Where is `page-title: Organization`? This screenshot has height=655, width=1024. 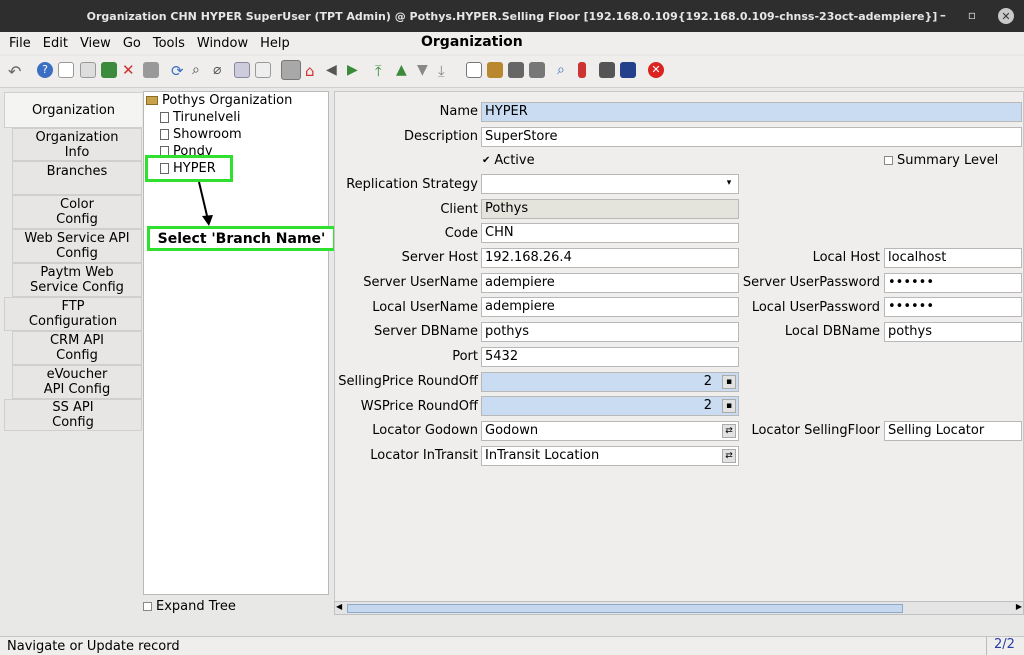 page-title: Organization is located at coordinates (472, 42).